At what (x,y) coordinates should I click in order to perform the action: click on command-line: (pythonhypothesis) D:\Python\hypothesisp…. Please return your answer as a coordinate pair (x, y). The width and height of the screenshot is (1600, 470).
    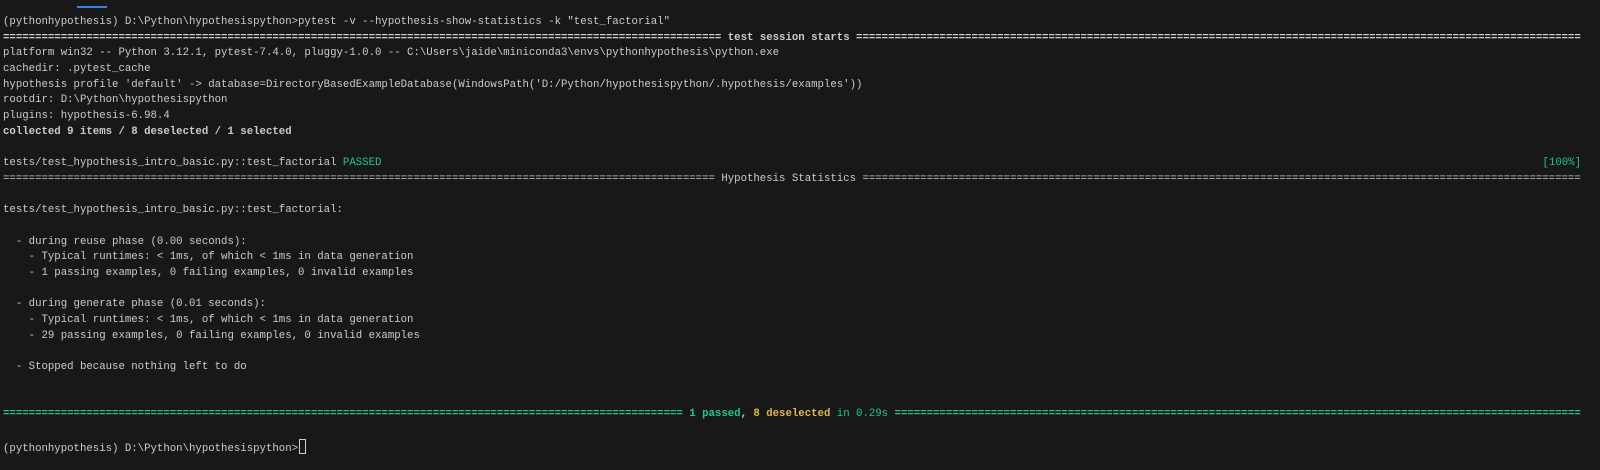
    Looking at the image, I should click on (337, 22).